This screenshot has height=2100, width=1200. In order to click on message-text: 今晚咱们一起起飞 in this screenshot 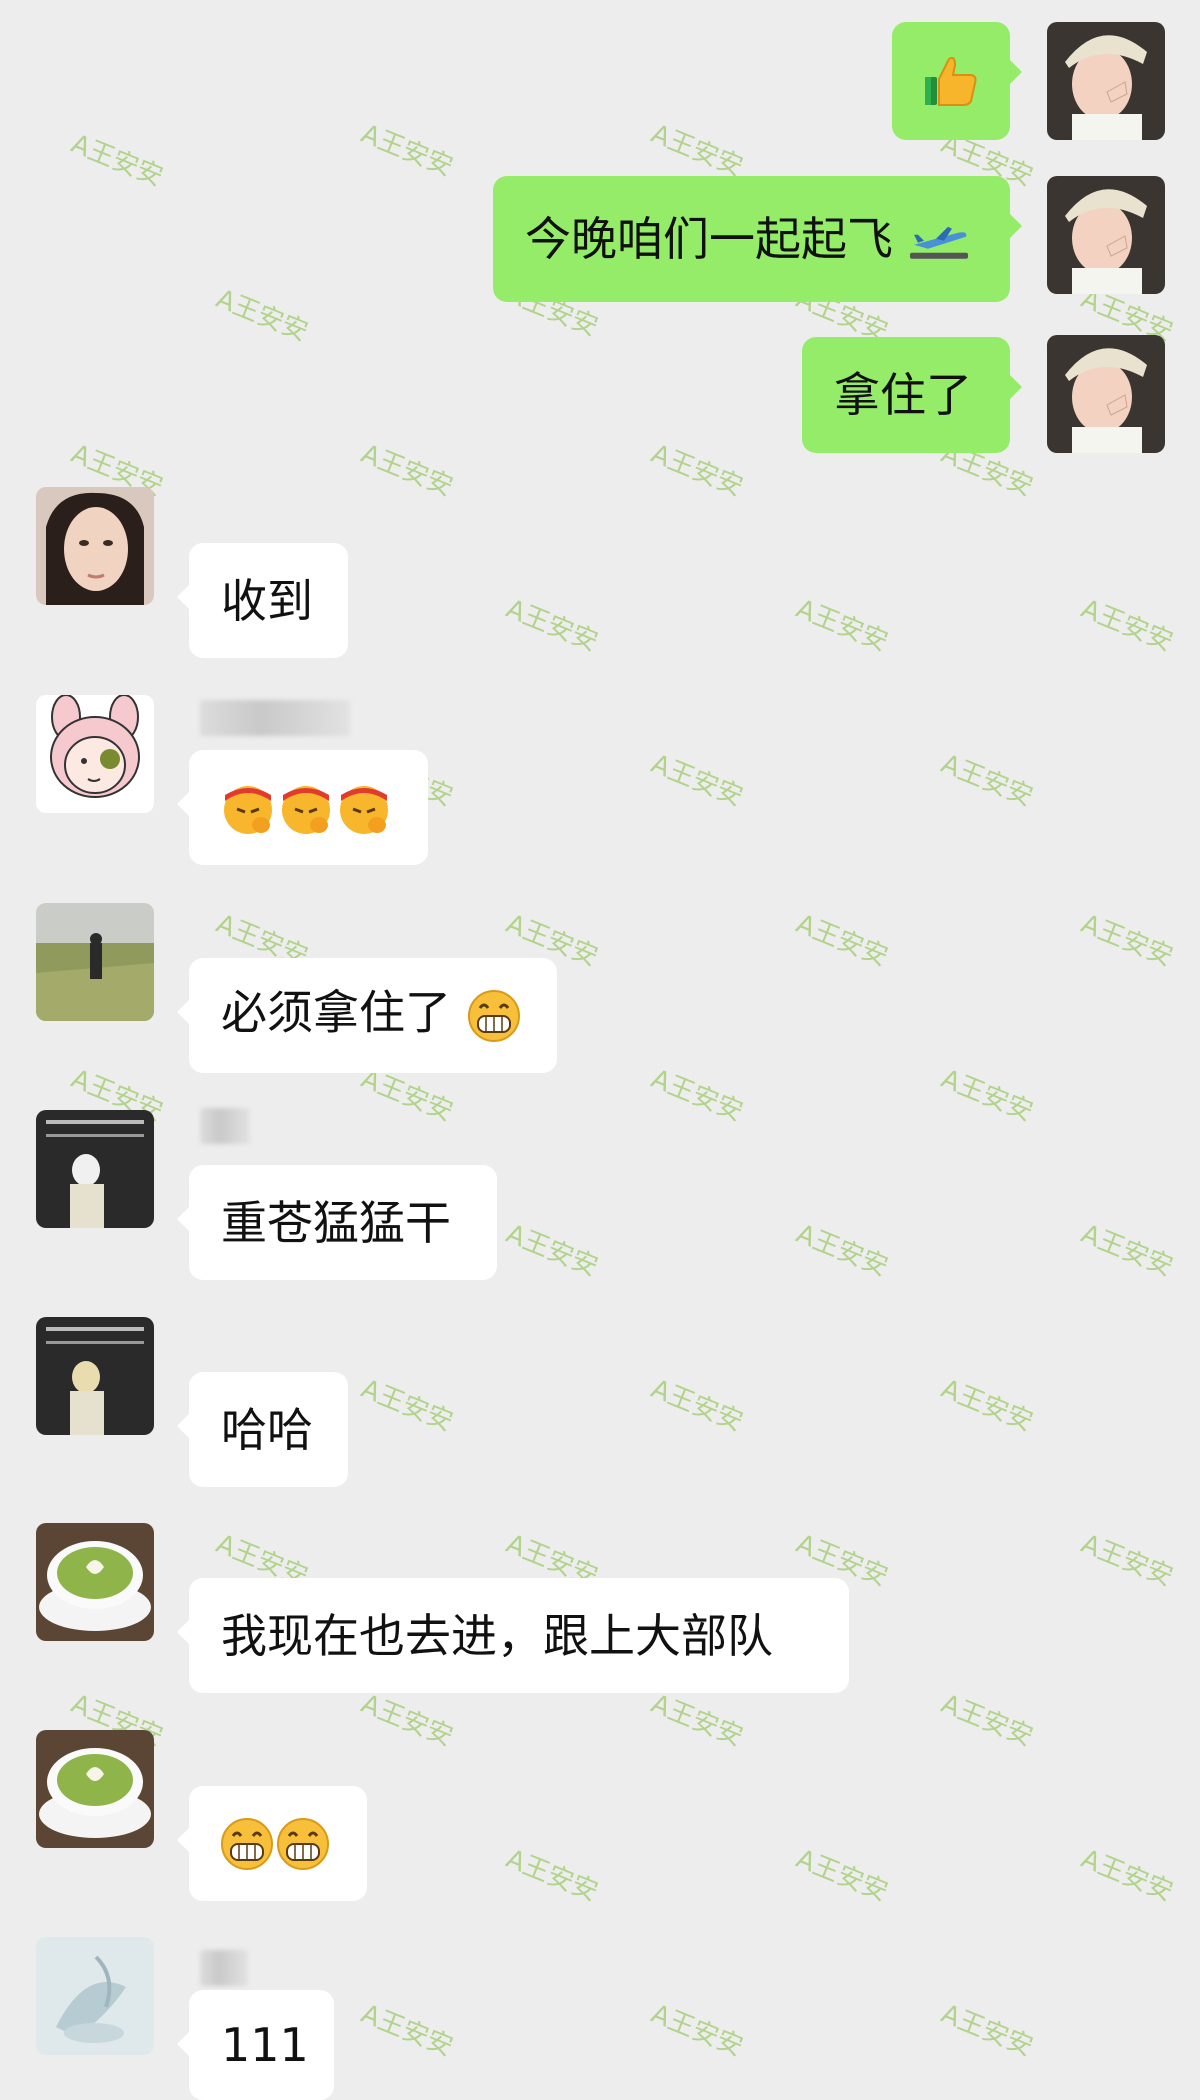, I will do `click(709, 238)`.